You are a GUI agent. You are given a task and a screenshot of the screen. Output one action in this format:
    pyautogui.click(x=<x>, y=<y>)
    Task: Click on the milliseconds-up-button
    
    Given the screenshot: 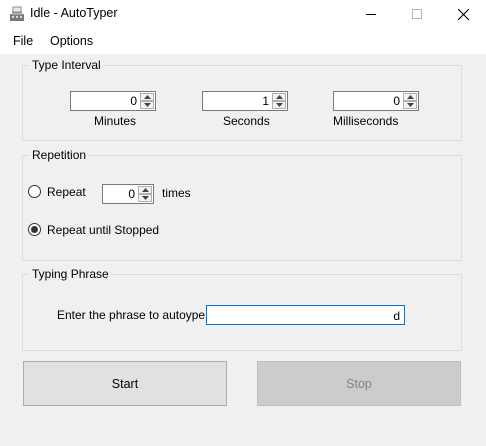 What is the action you would take?
    pyautogui.click(x=410, y=97)
    